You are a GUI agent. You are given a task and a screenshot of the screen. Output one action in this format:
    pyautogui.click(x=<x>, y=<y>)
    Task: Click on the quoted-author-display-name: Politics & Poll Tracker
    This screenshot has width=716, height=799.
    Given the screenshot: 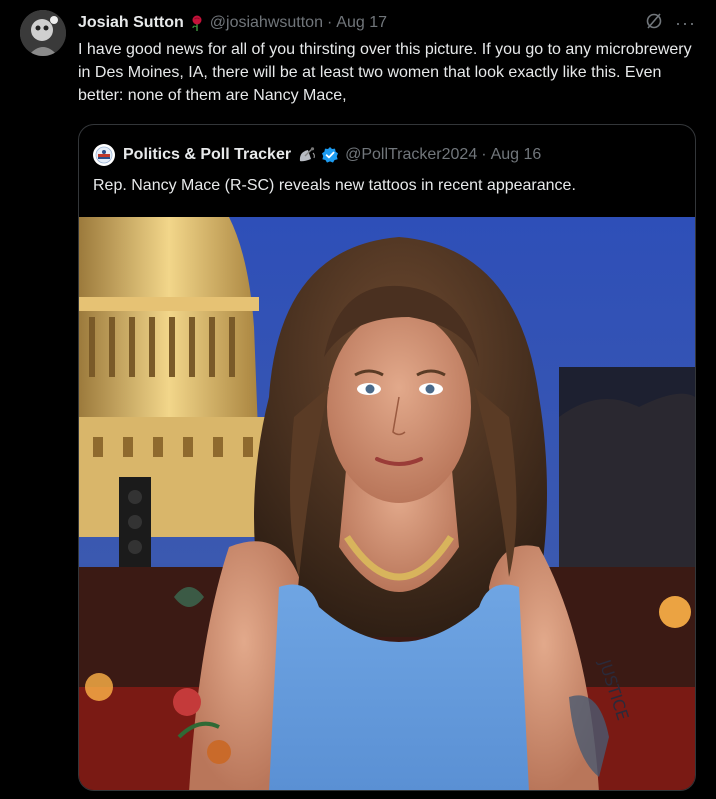 What is the action you would take?
    pyautogui.click(x=207, y=155)
    